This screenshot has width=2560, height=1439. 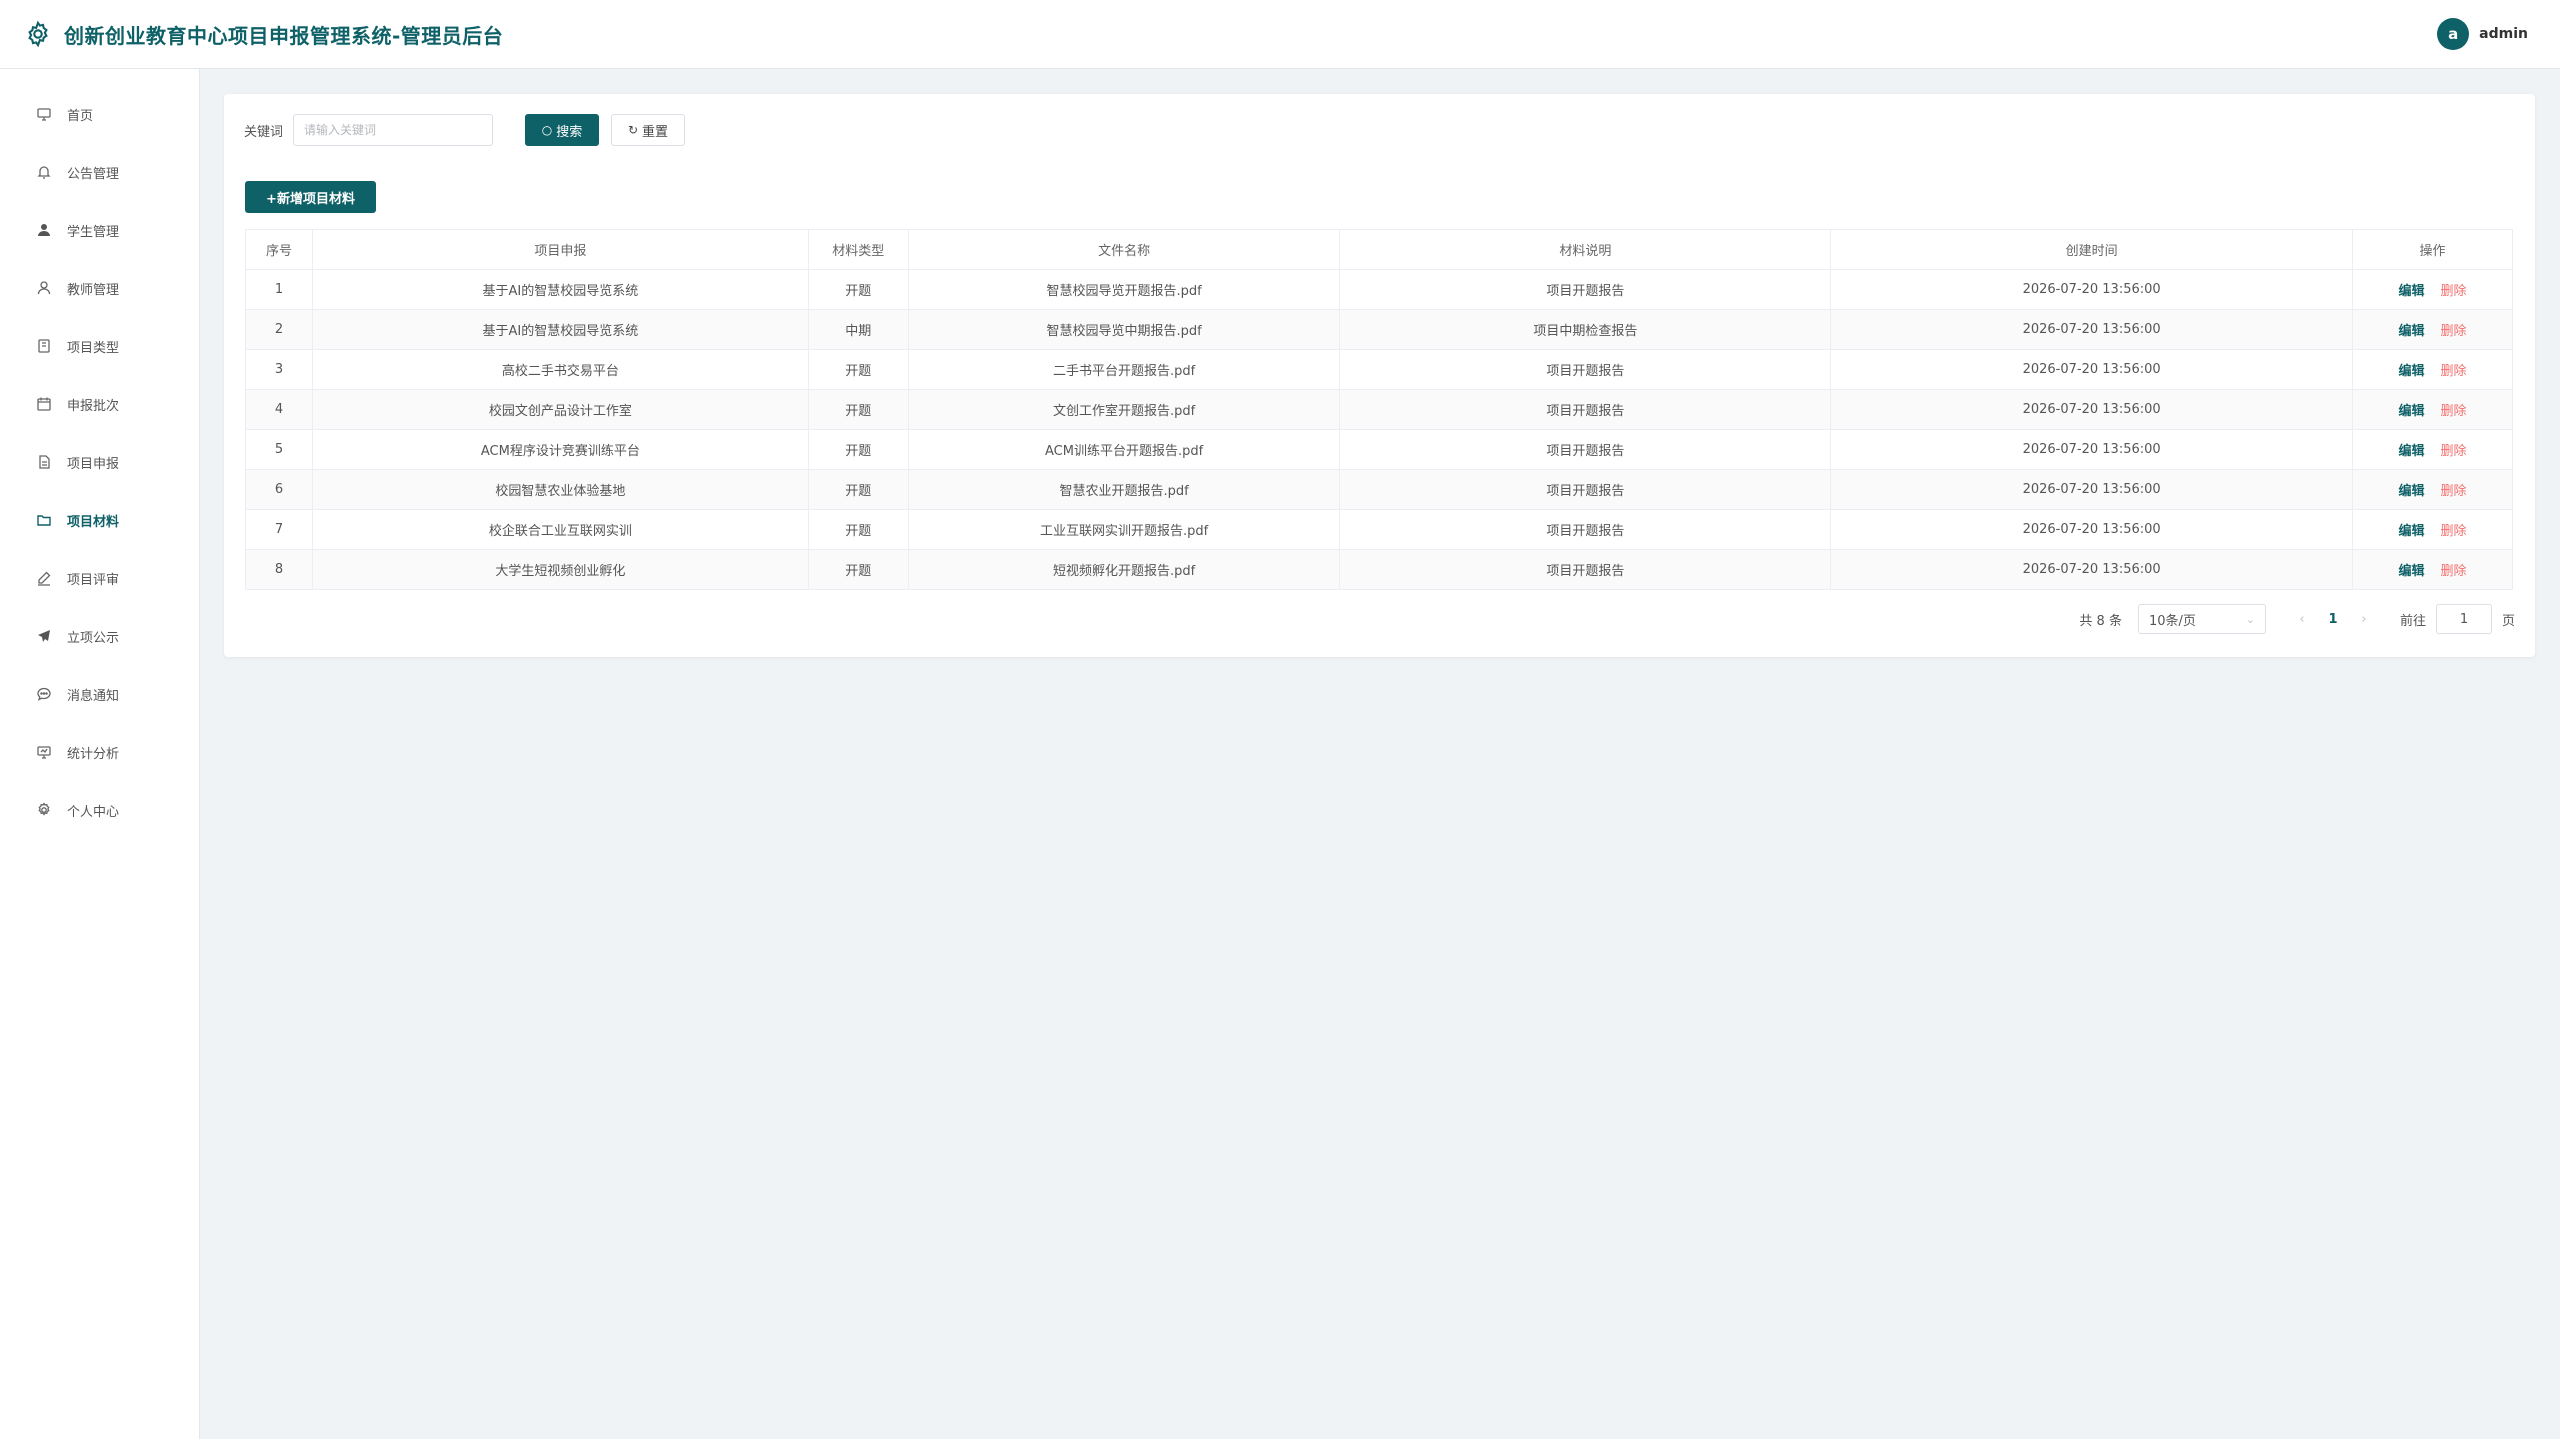 I want to click on table-cell: 智慧校园导览开题报告.pdf, so click(x=1124, y=289).